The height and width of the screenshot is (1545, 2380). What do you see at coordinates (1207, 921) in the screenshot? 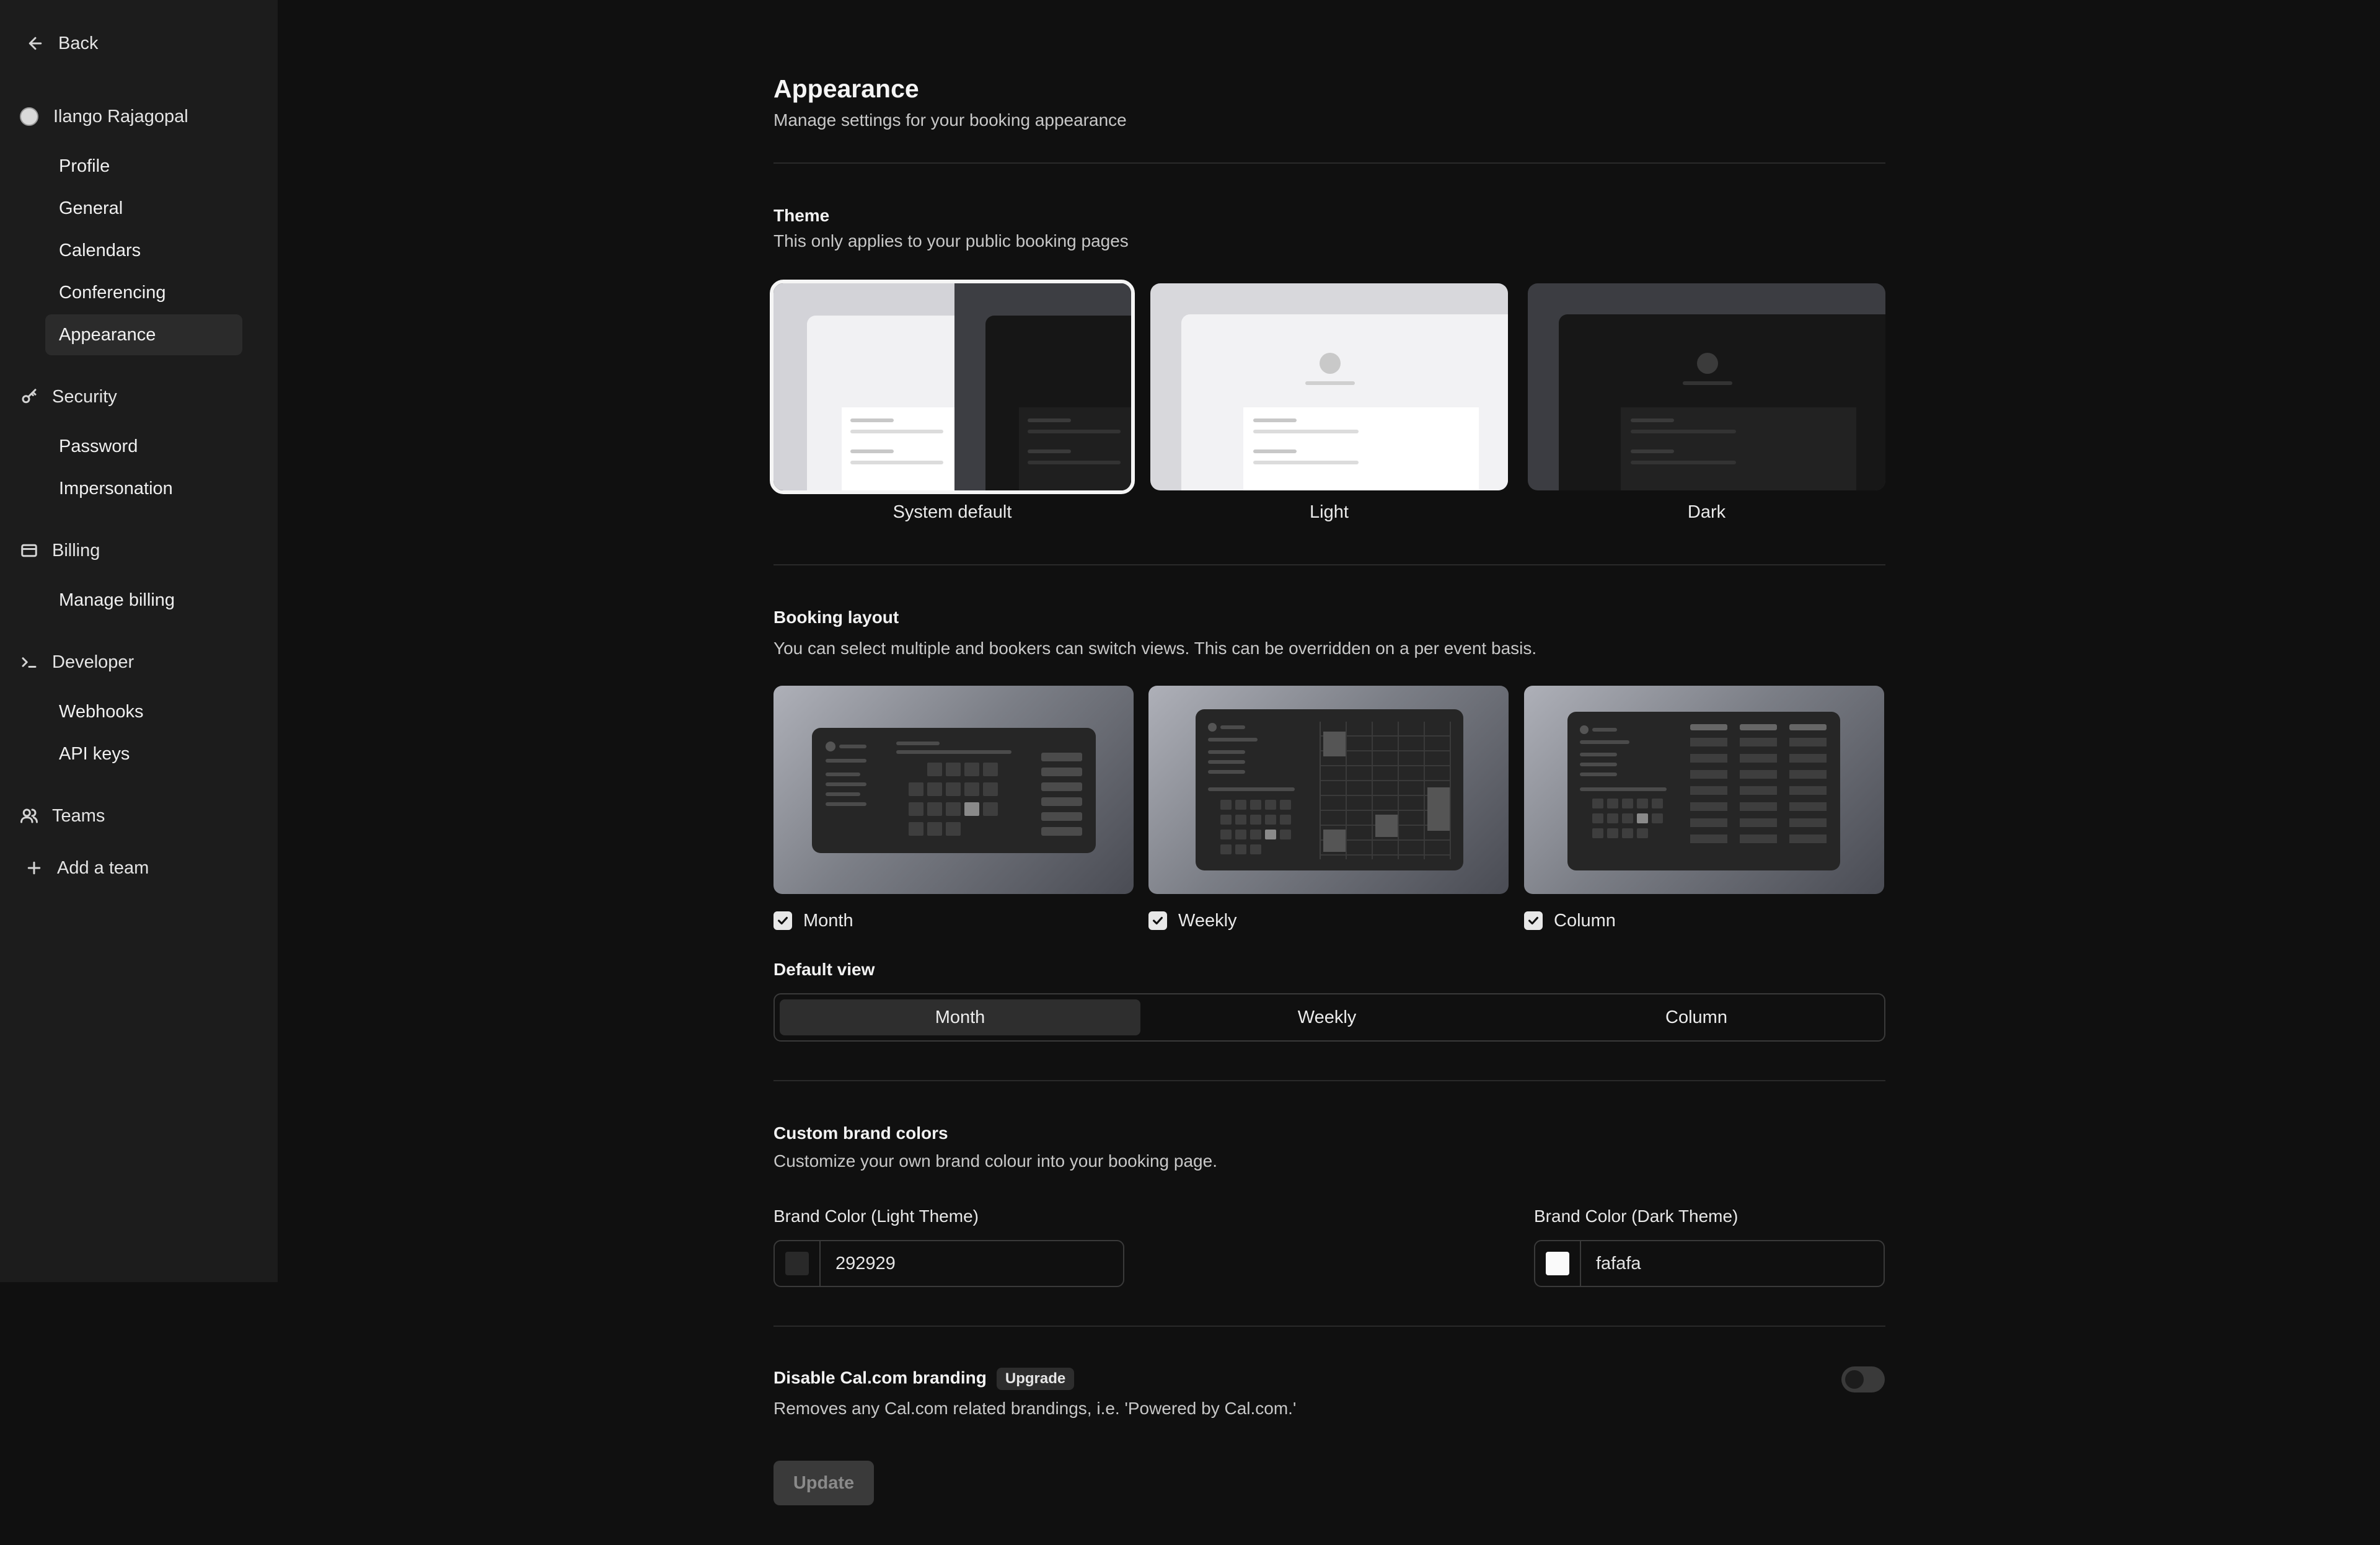
I see `checkbox-label-weekly: Weekly` at bounding box center [1207, 921].